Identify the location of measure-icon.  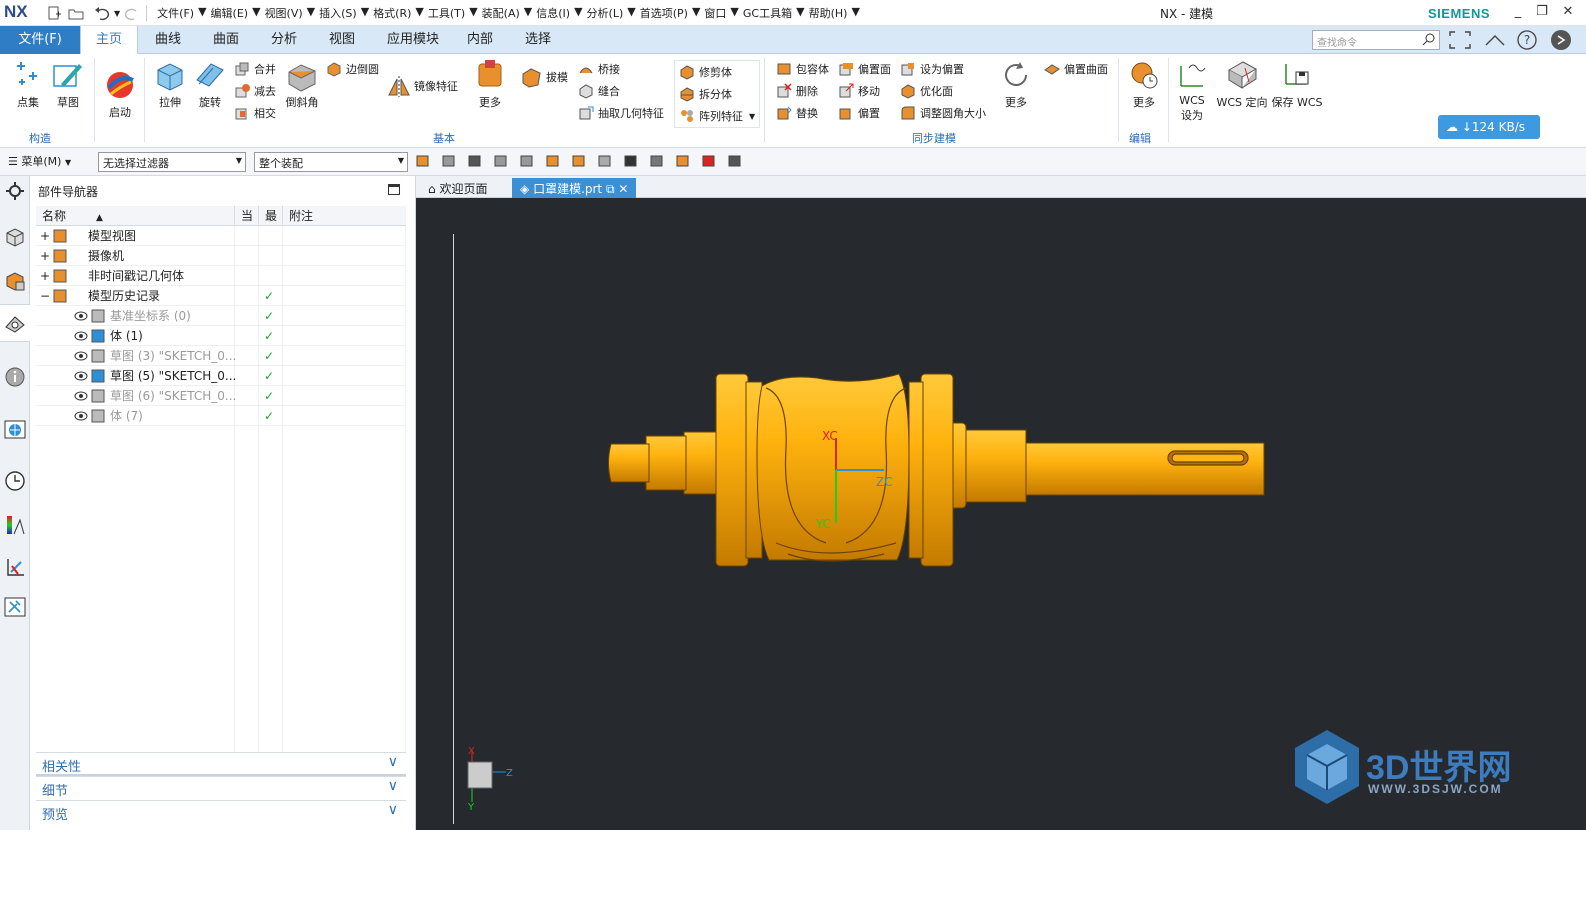
(735, 161).